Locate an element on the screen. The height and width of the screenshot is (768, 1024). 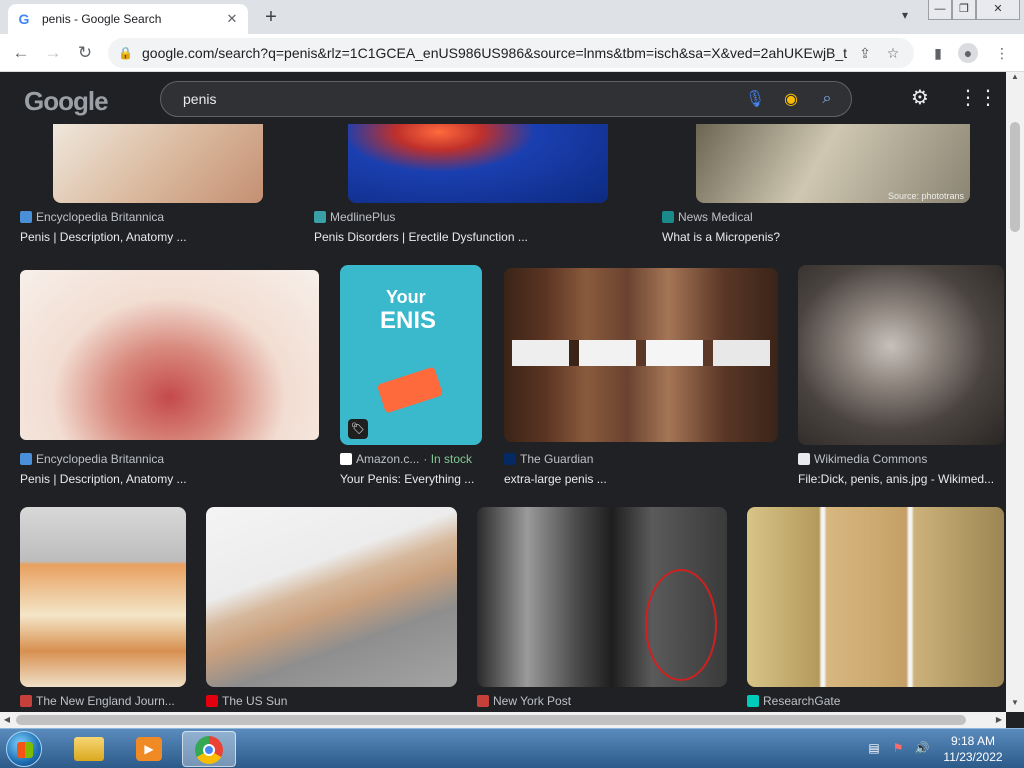
scroll-left-arrow-icon: ◀ is located at coordinates (7, 720).